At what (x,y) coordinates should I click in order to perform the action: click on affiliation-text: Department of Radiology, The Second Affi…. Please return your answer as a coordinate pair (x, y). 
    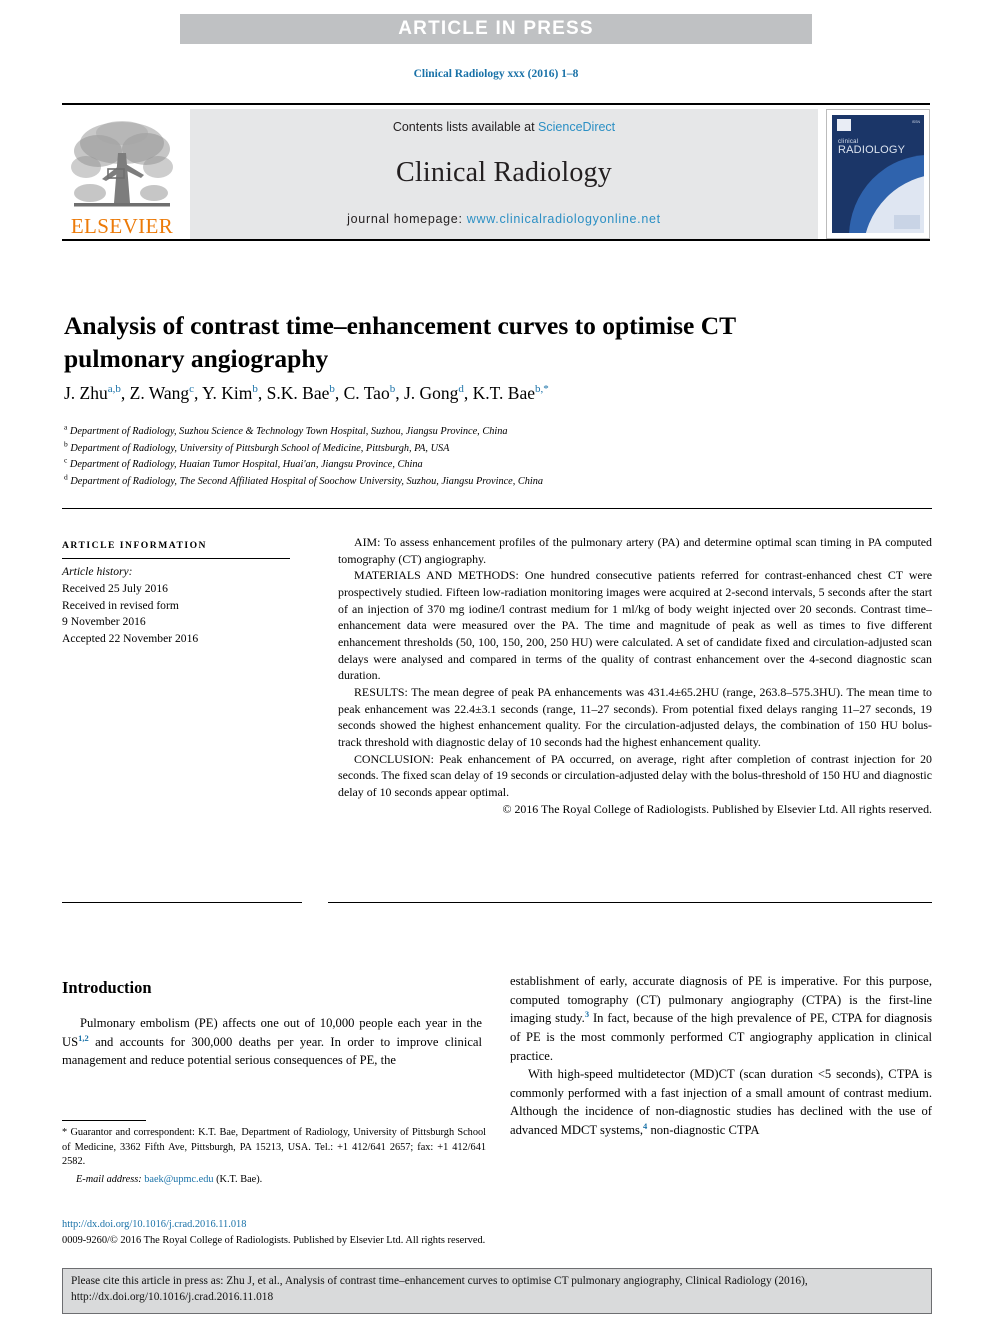
    Looking at the image, I should click on (305, 482).